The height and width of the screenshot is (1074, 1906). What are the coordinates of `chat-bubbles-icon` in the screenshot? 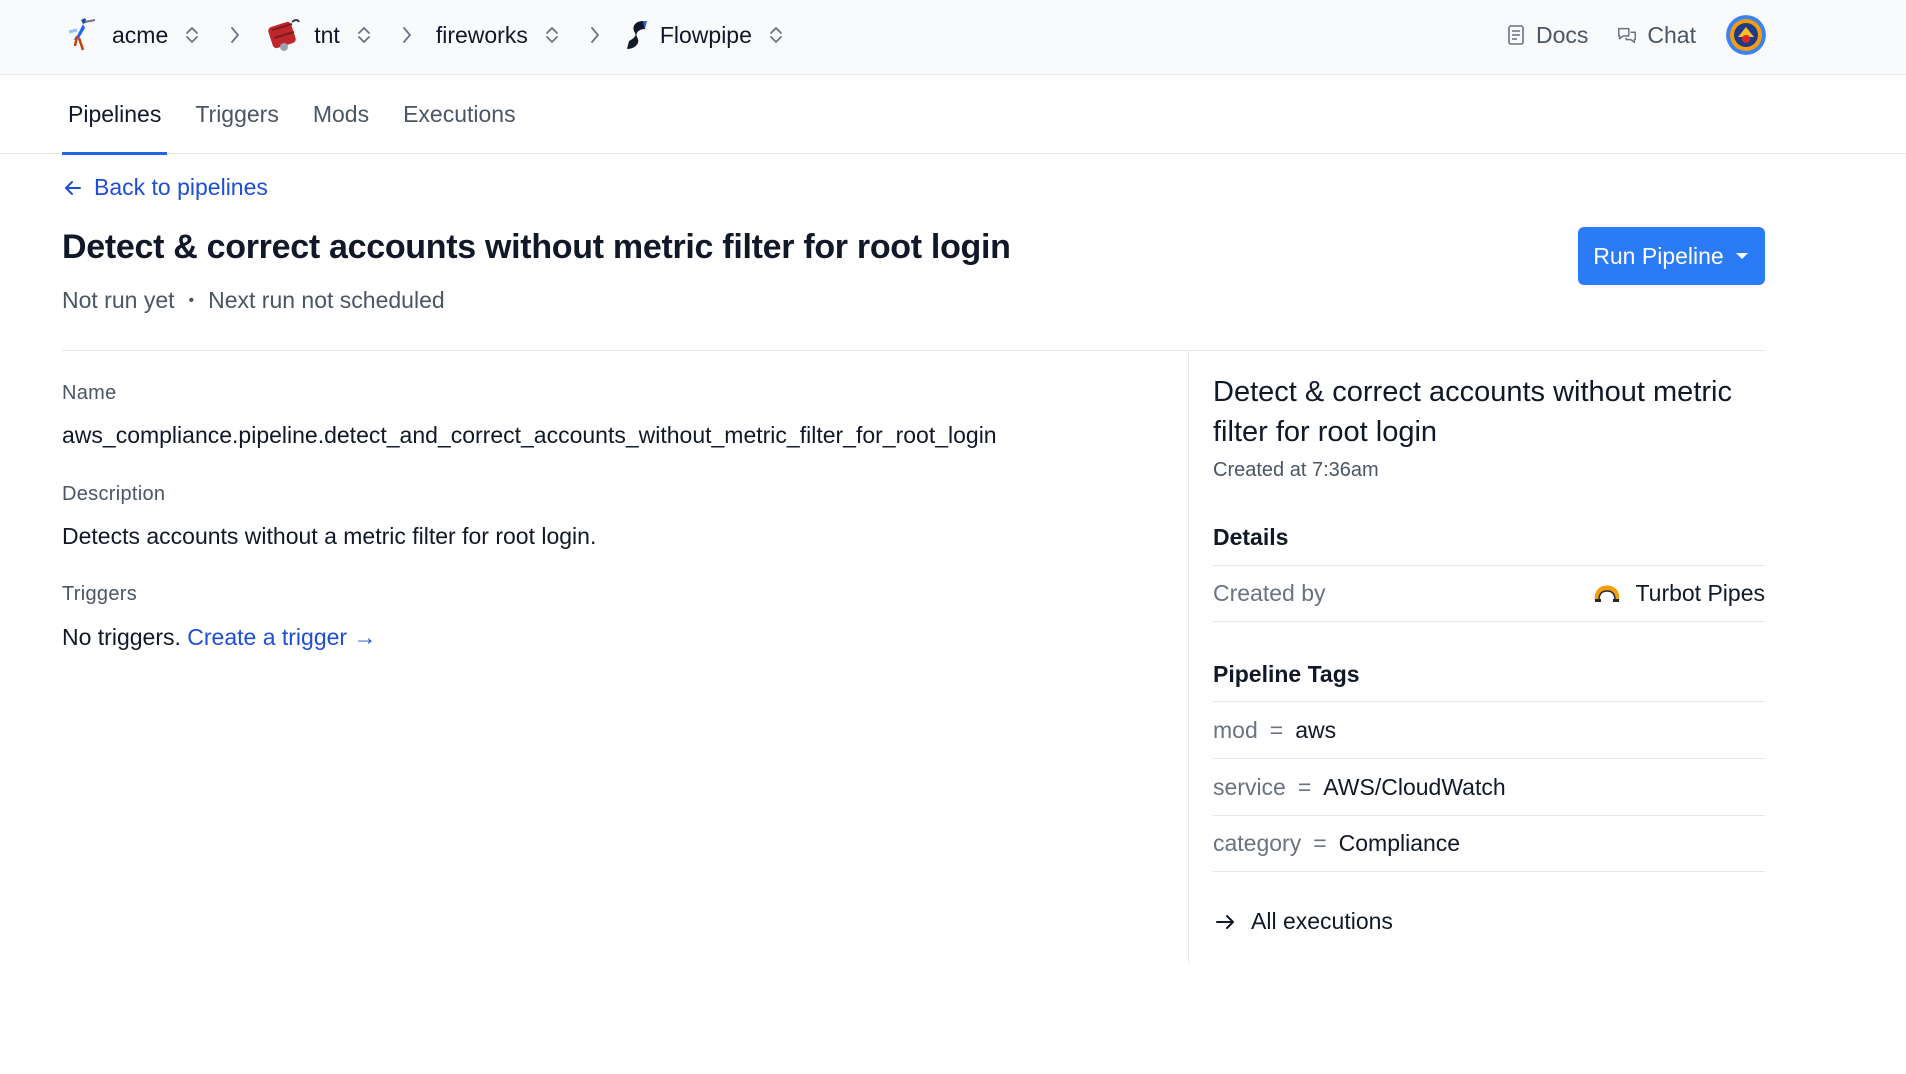 It's located at (1627, 35).